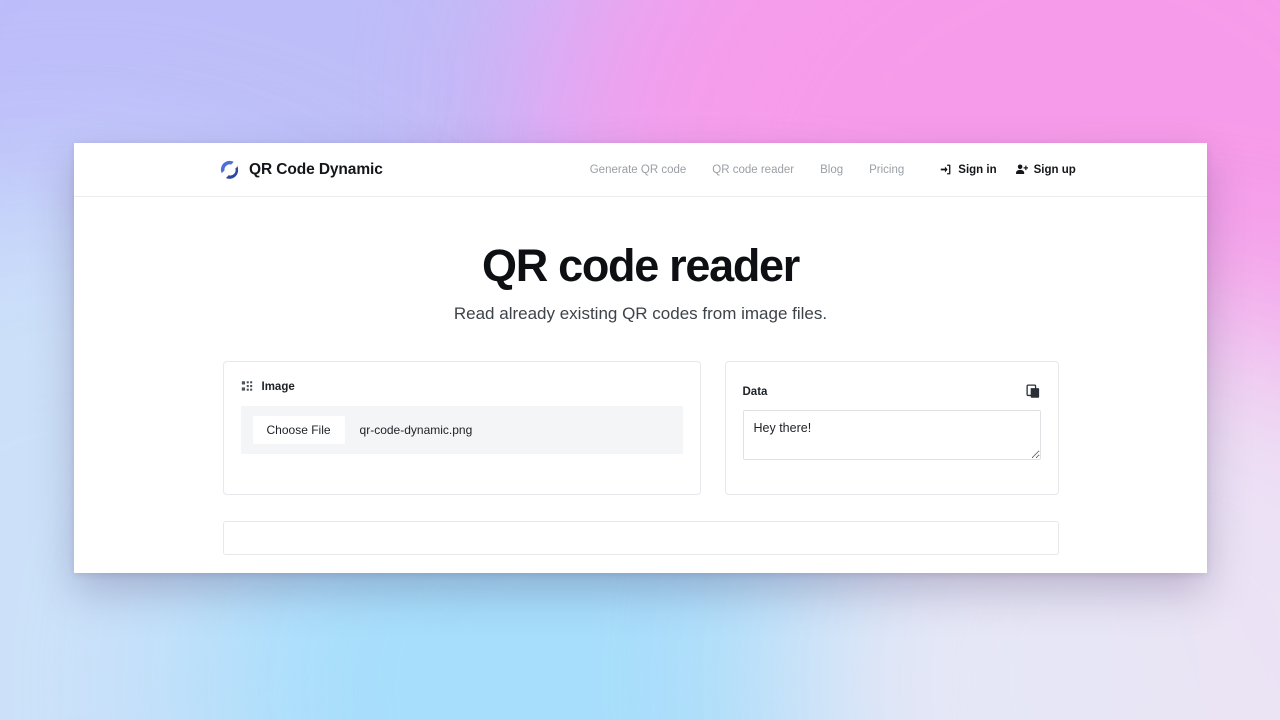 The image size is (1280, 720). Describe the element at coordinates (946, 169) in the screenshot. I see `sign-in-icon` at that location.